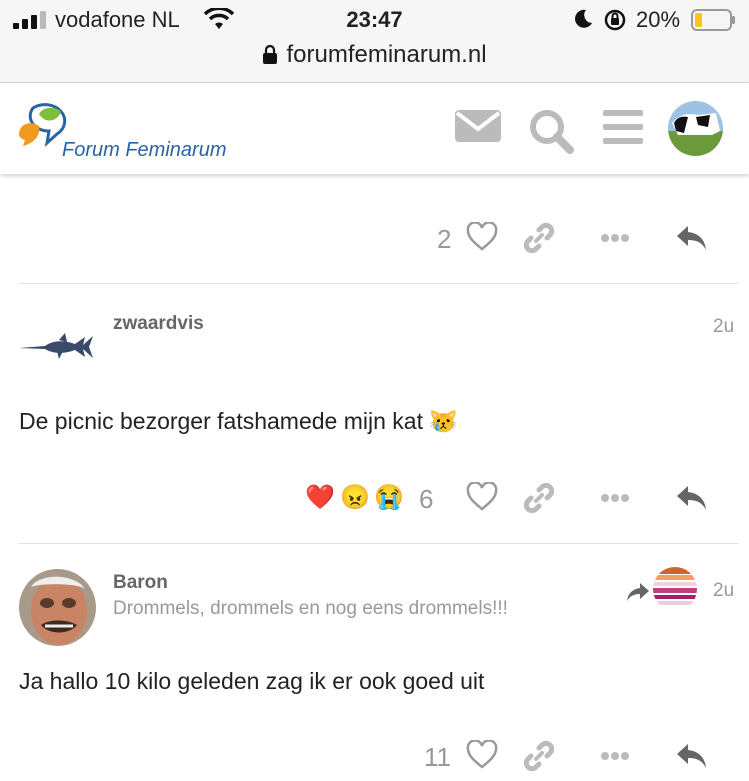 Image resolution: width=749 pixels, height=781 pixels. What do you see at coordinates (58, 347) in the screenshot?
I see `swordfish-avatar` at bounding box center [58, 347].